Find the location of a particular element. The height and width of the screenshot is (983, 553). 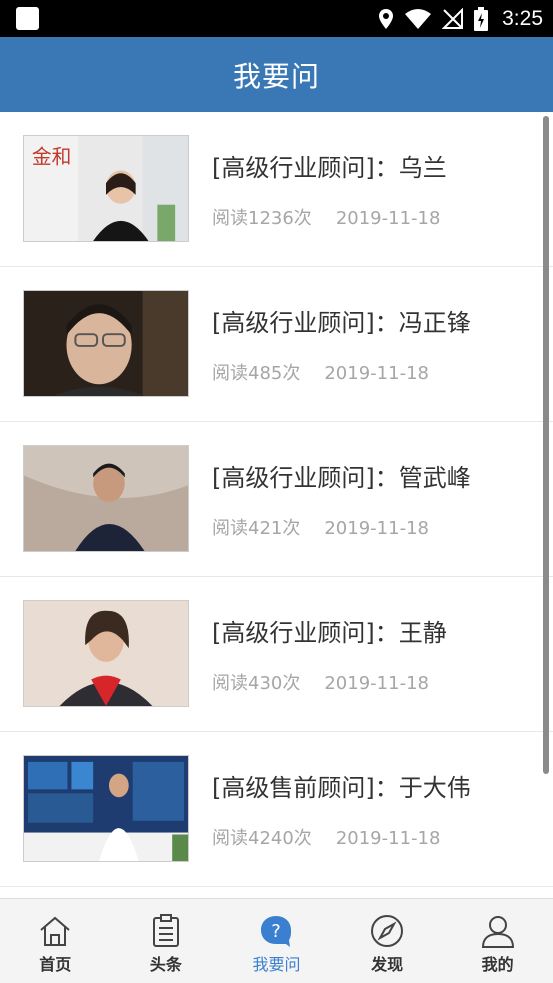

tab-discover: 发现 is located at coordinates (387, 941).